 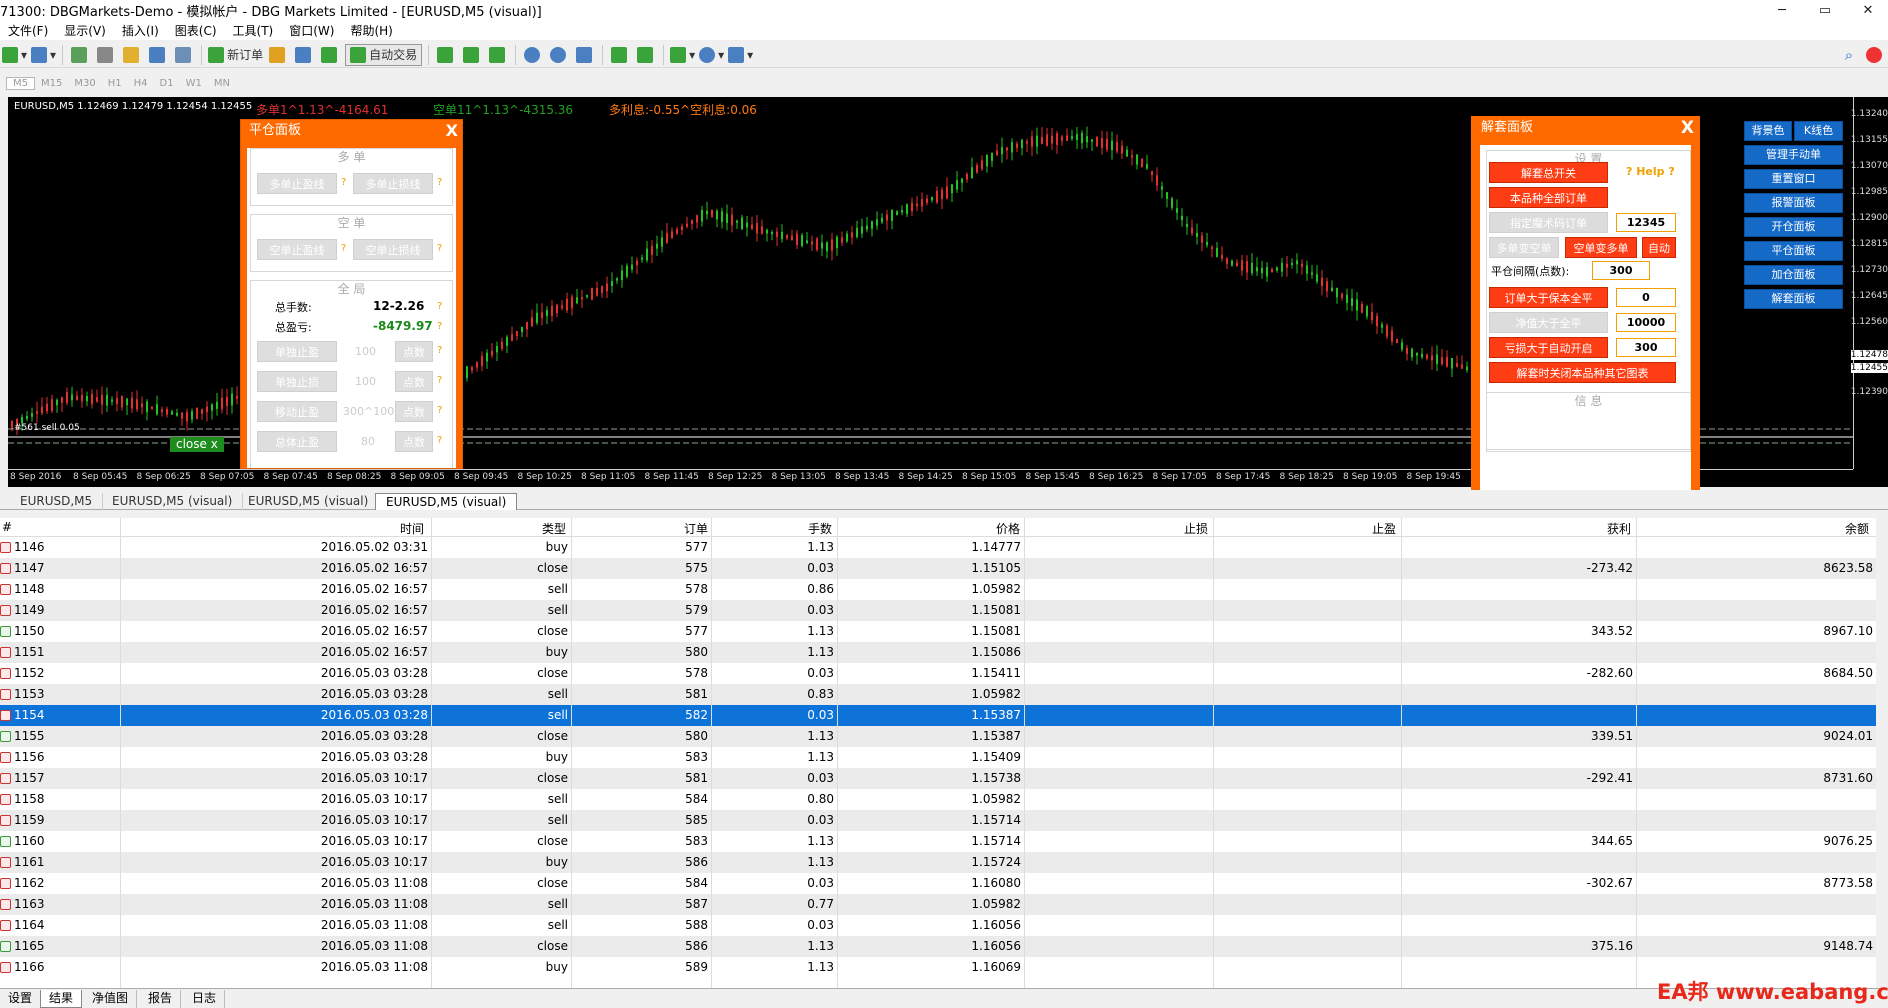 What do you see at coordinates (235, 55) in the screenshot?
I see `new-order-button: 新订单` at bounding box center [235, 55].